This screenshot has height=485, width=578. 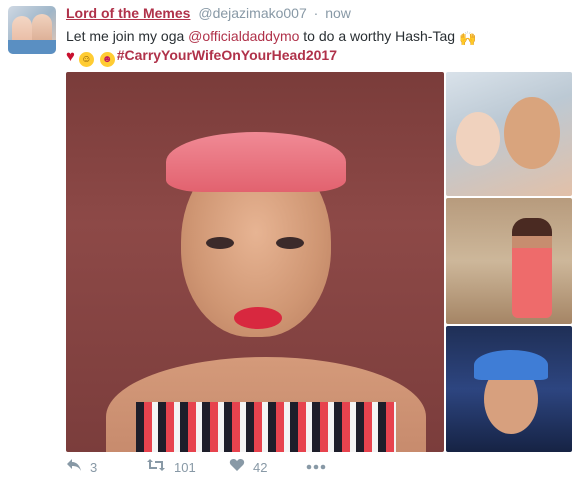 I want to click on more-button, so click(x=316, y=466).